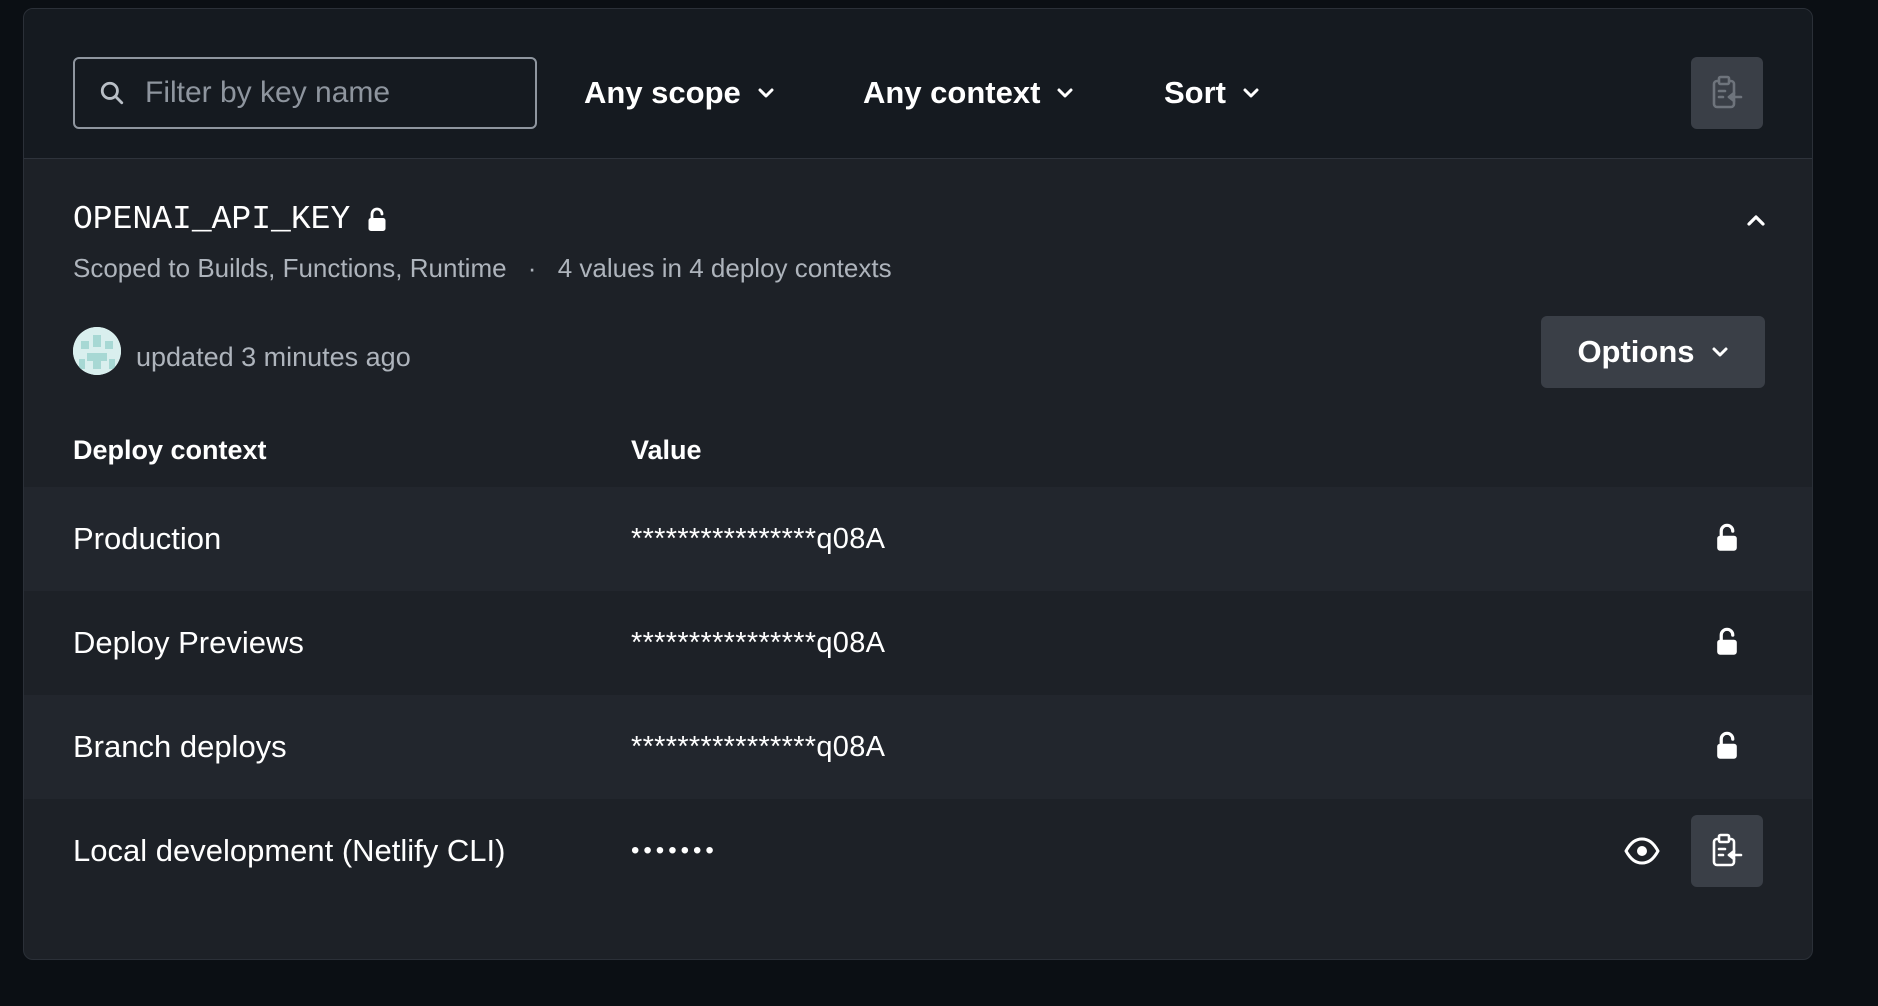 Image resolution: width=1878 pixels, height=1006 pixels. I want to click on context-filter-dropdown: Any context, so click(968, 93).